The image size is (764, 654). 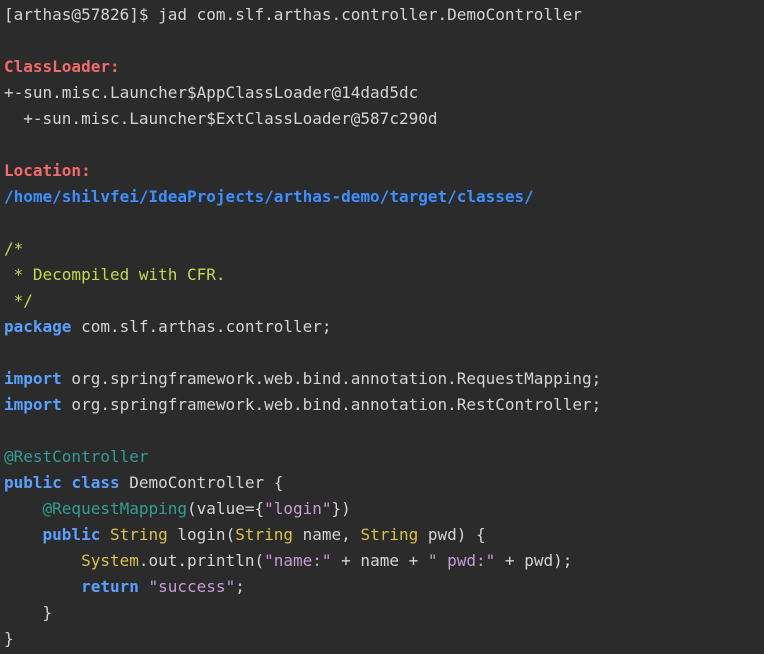 What do you see at coordinates (298, 508) in the screenshot?
I see `annotation-string: "login"` at bounding box center [298, 508].